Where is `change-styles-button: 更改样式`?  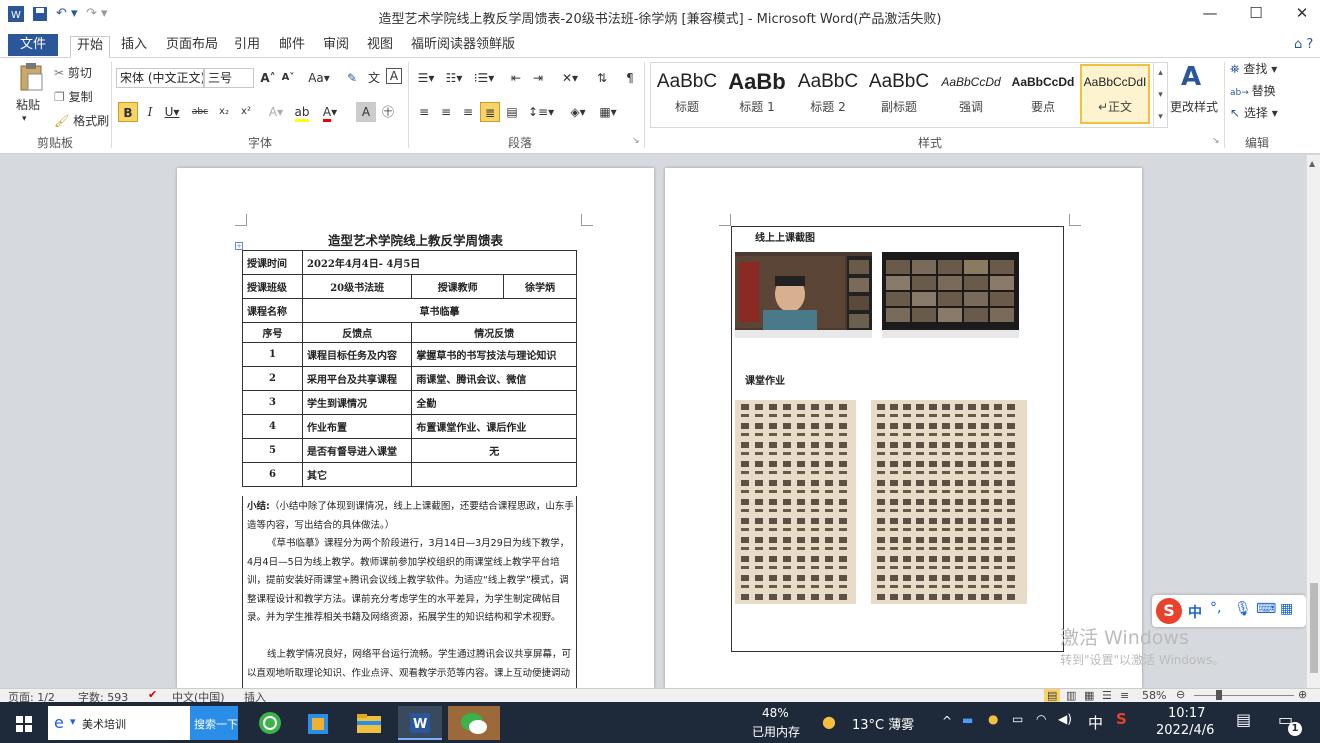
change-styles-button: 更改样式 is located at coordinates (1194, 106).